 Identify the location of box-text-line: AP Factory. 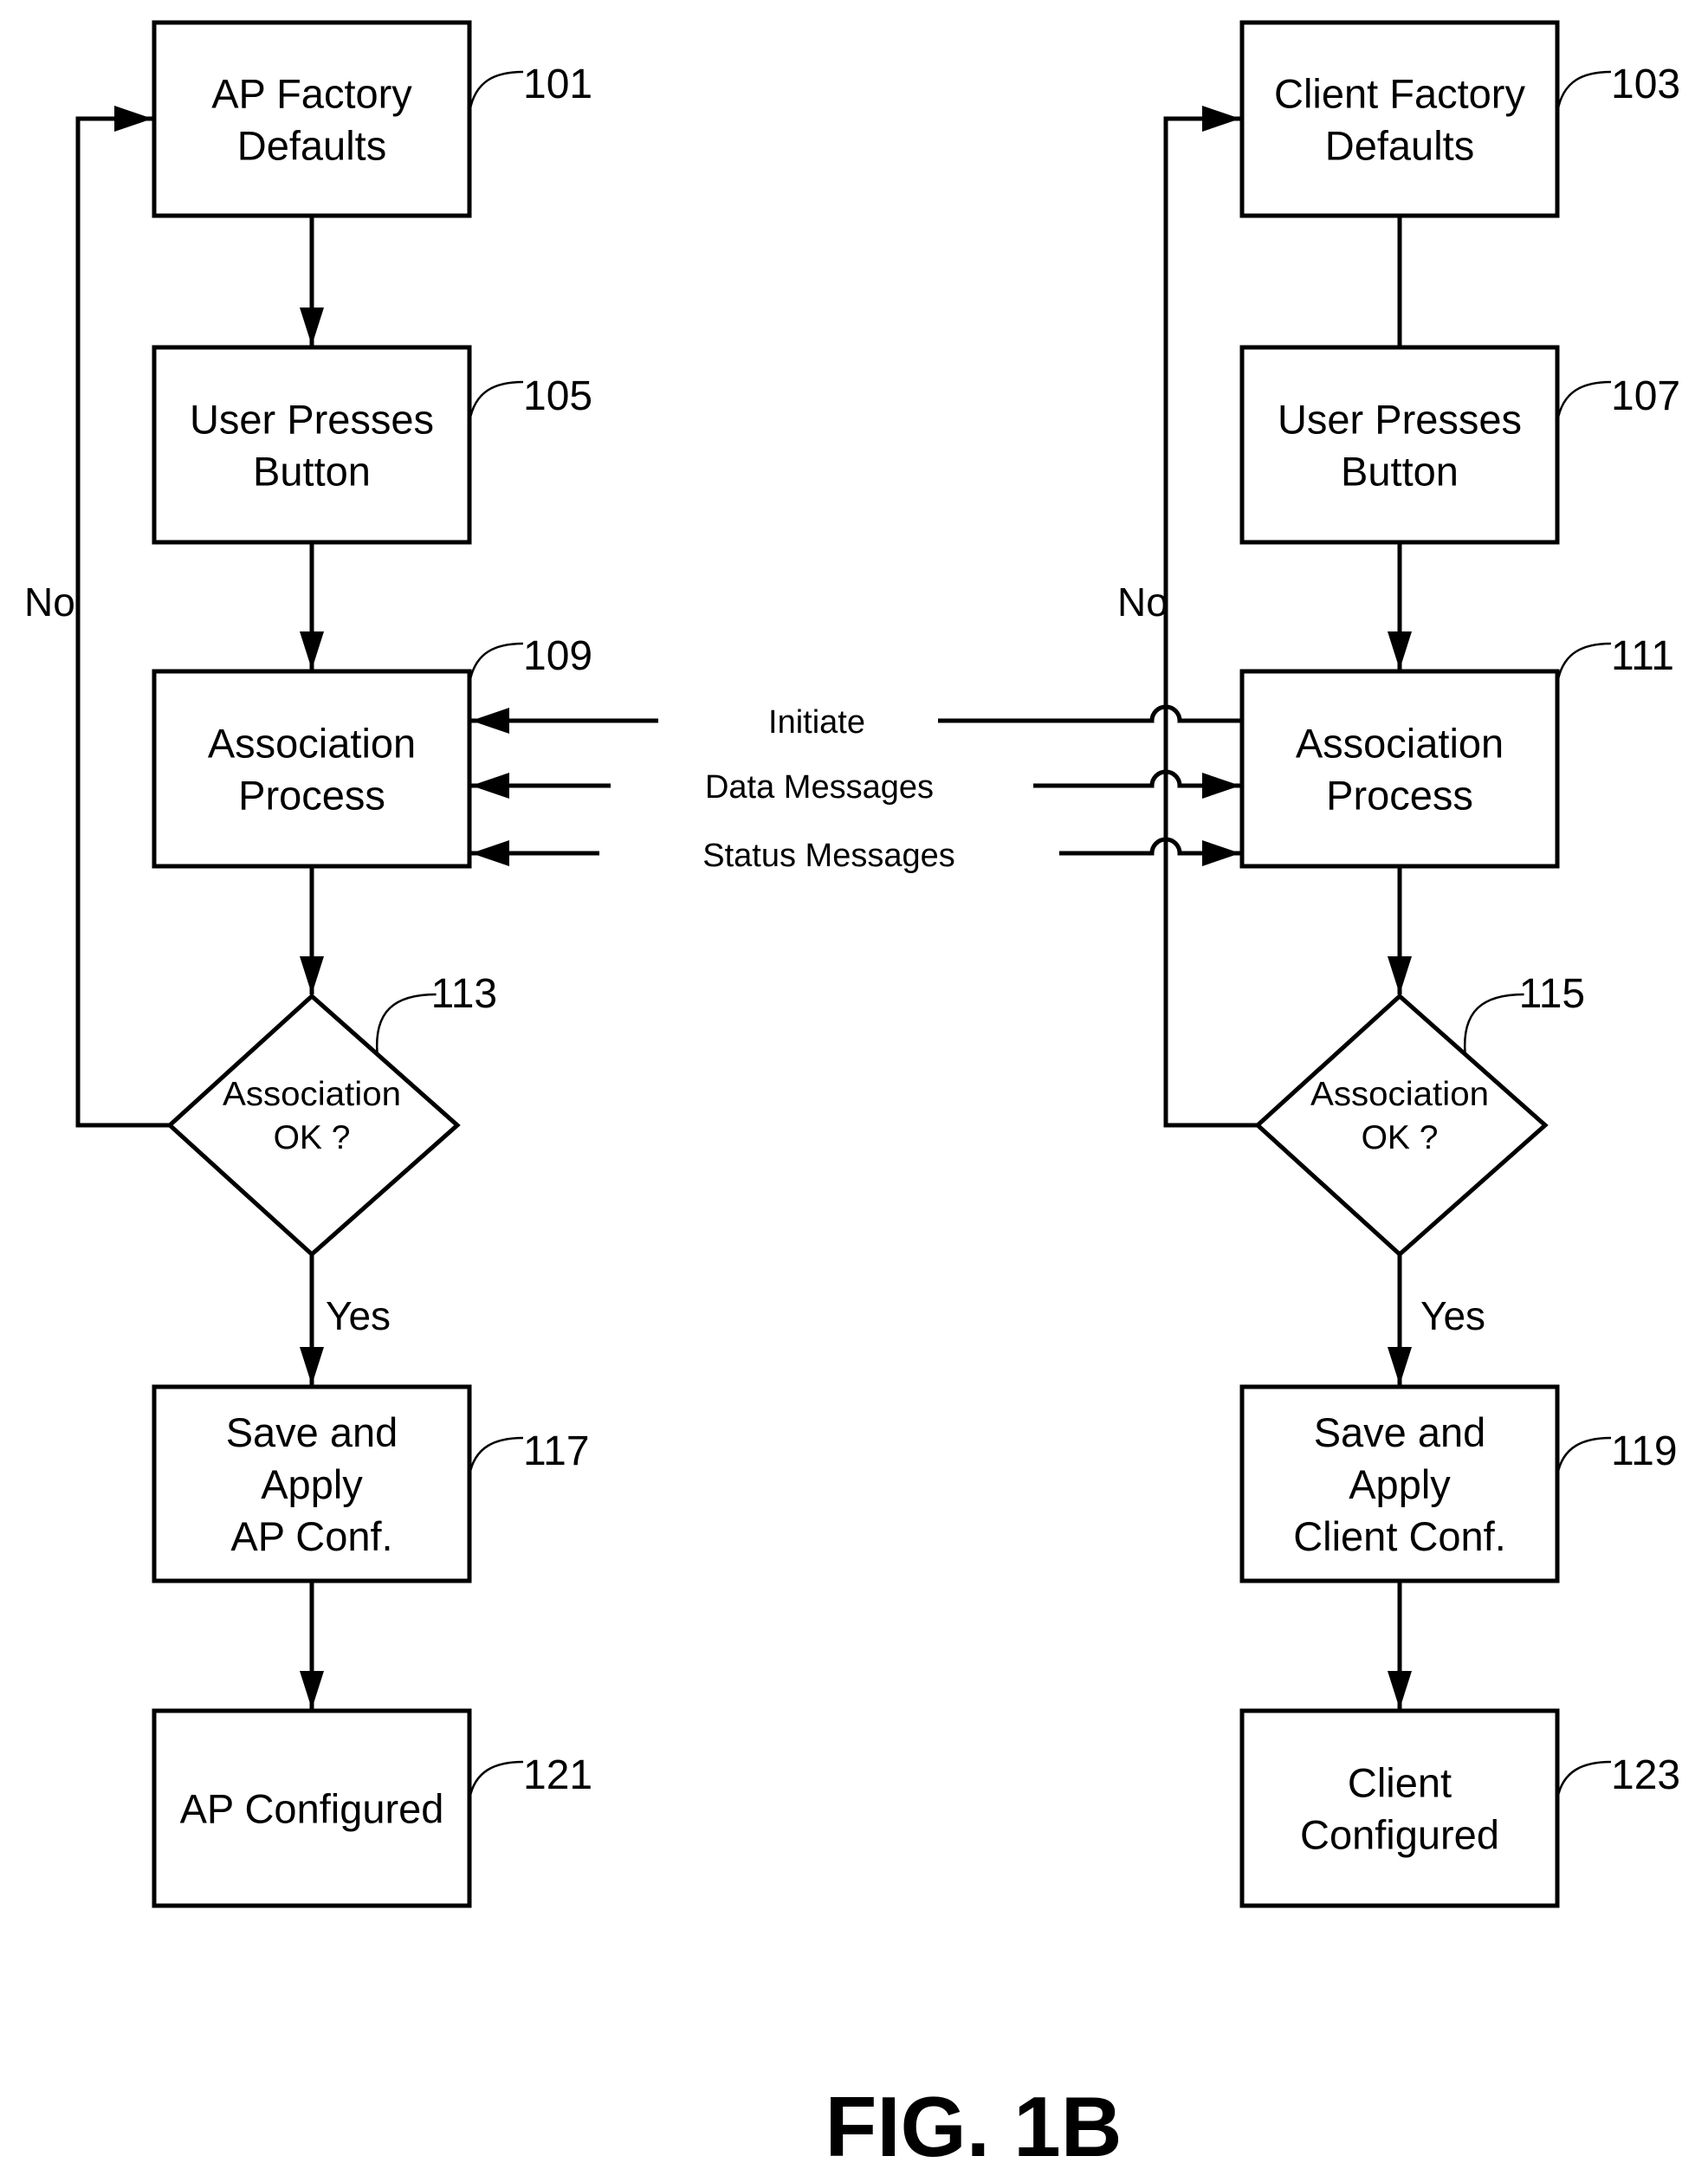
(311, 94).